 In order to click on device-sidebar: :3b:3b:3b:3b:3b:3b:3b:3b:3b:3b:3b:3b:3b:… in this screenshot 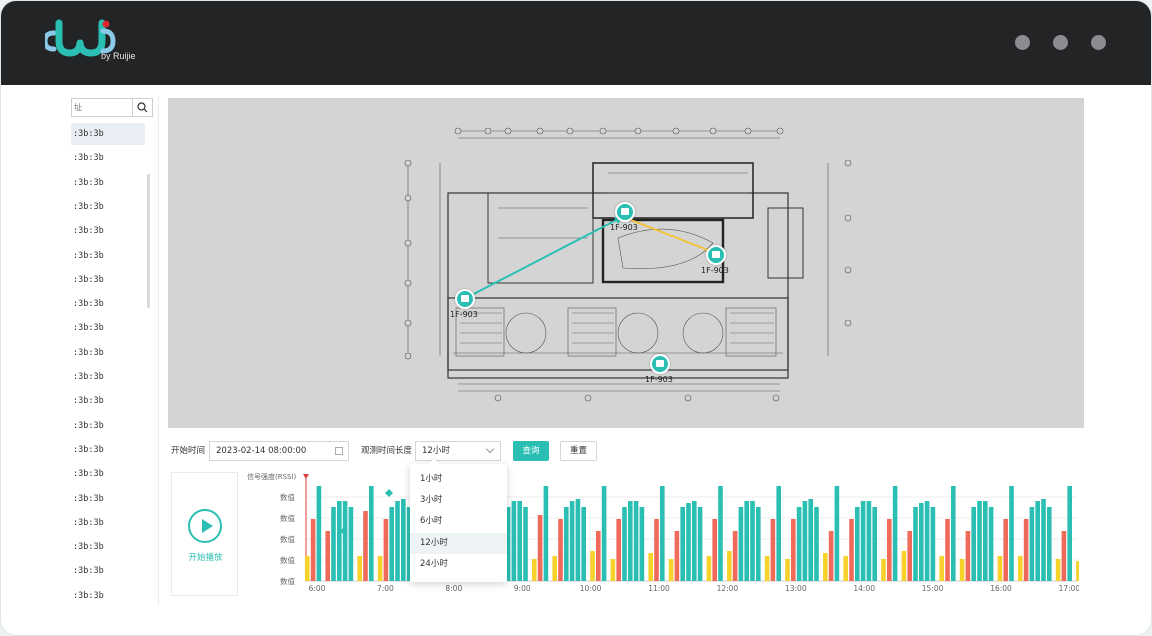, I will do `click(100, 351)`.